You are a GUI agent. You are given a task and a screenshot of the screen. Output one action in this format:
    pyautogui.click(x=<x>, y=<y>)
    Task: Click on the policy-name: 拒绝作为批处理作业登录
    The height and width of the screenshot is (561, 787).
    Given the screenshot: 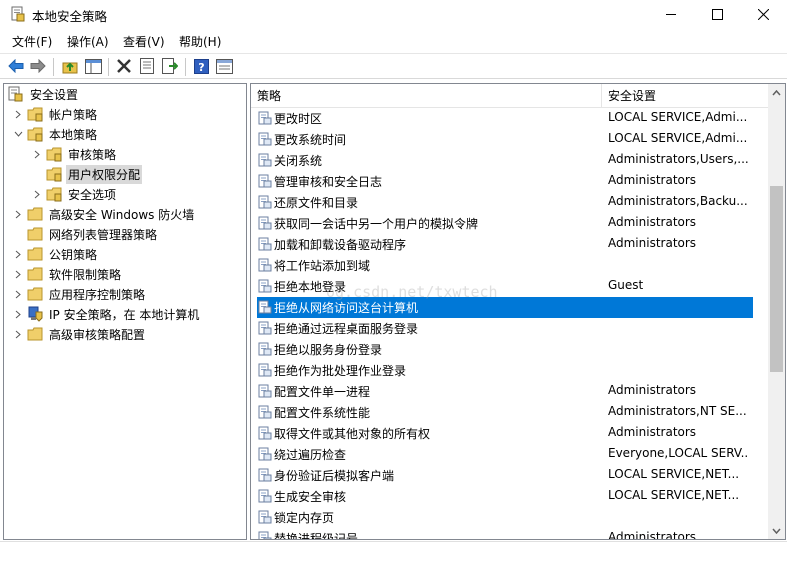 What is the action you would take?
    pyautogui.click(x=340, y=371)
    